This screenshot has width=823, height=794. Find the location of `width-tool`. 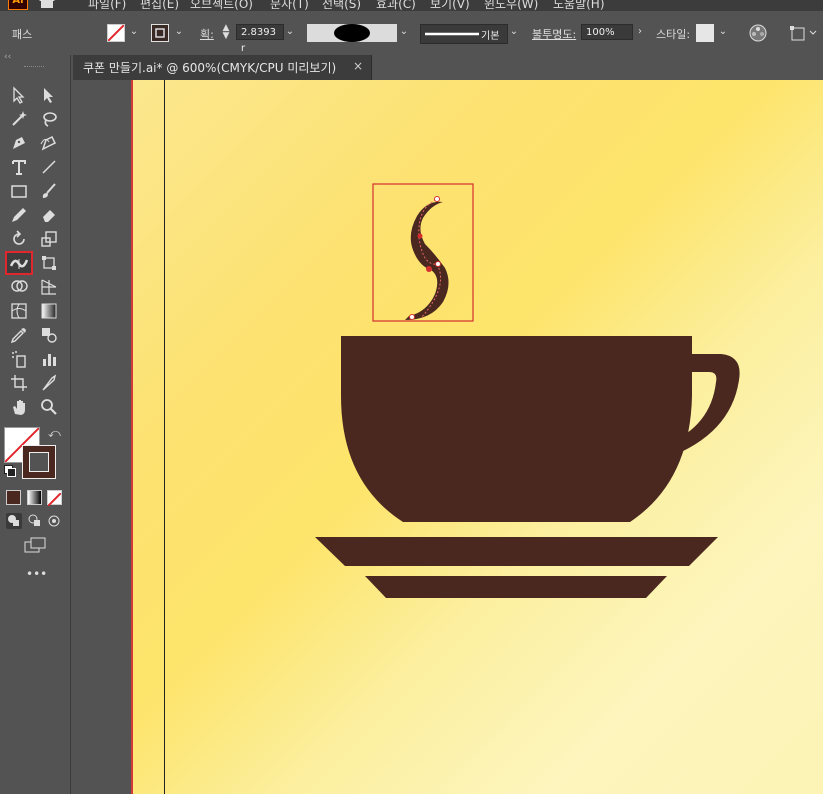

width-tool is located at coordinates (19, 263).